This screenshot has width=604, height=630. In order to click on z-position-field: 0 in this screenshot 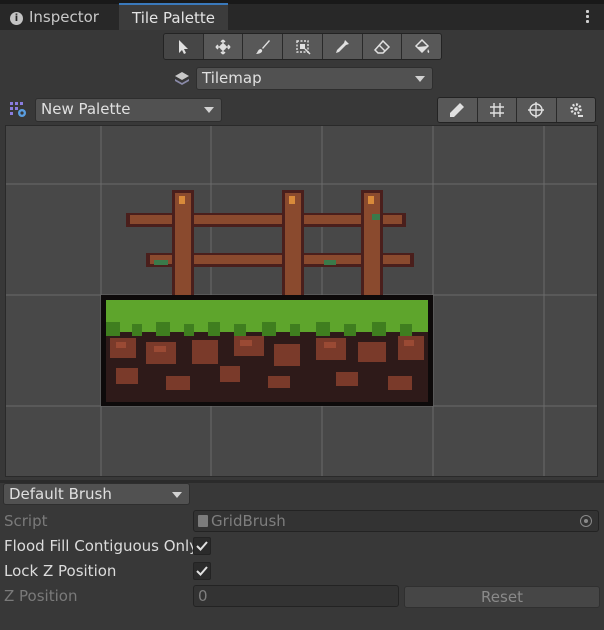, I will do `click(296, 596)`.